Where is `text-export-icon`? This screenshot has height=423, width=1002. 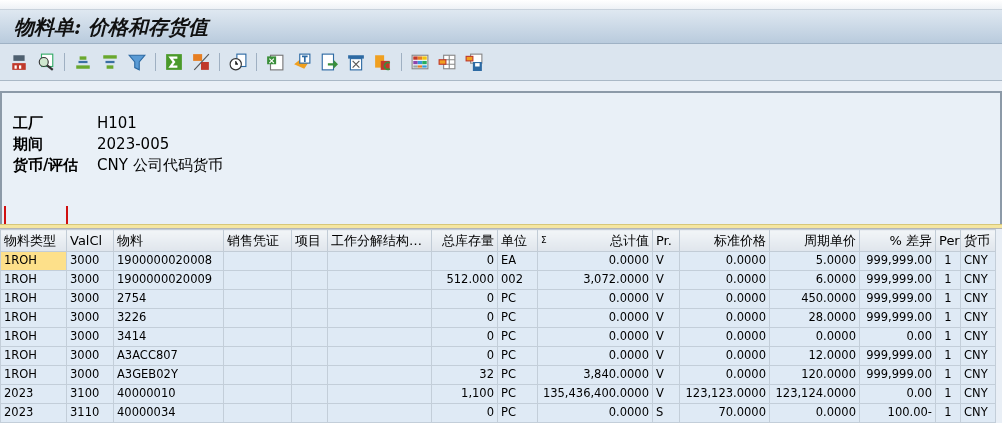
text-export-icon is located at coordinates (302, 62).